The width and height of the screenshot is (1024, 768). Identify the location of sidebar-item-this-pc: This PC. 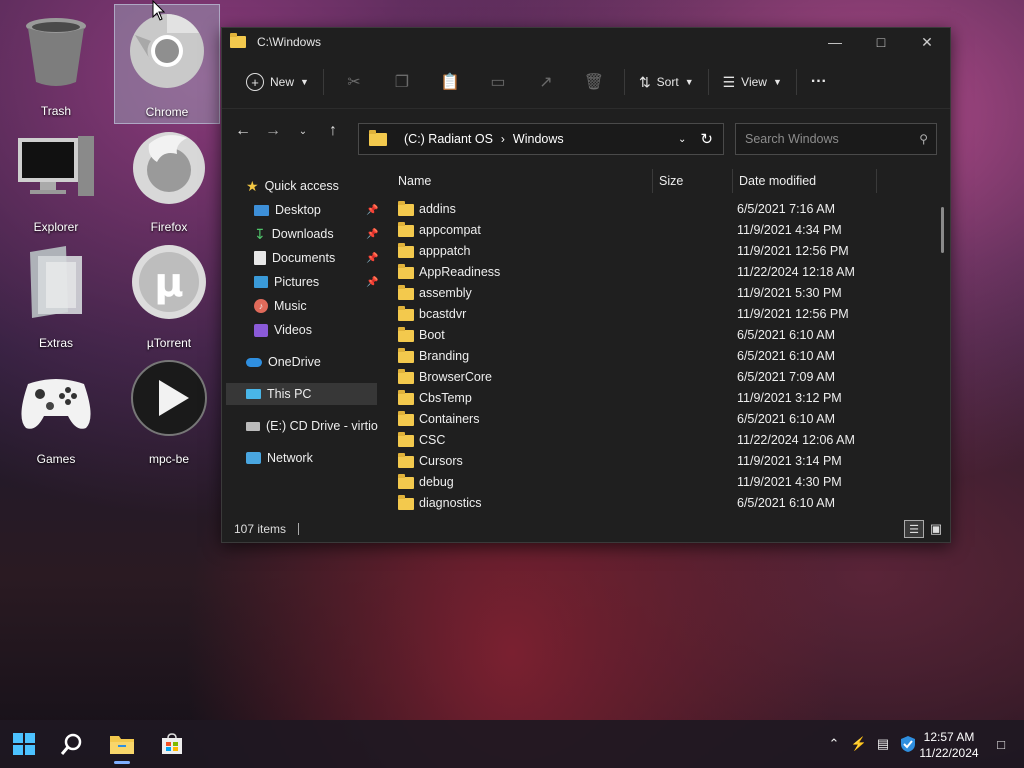
(301, 394).